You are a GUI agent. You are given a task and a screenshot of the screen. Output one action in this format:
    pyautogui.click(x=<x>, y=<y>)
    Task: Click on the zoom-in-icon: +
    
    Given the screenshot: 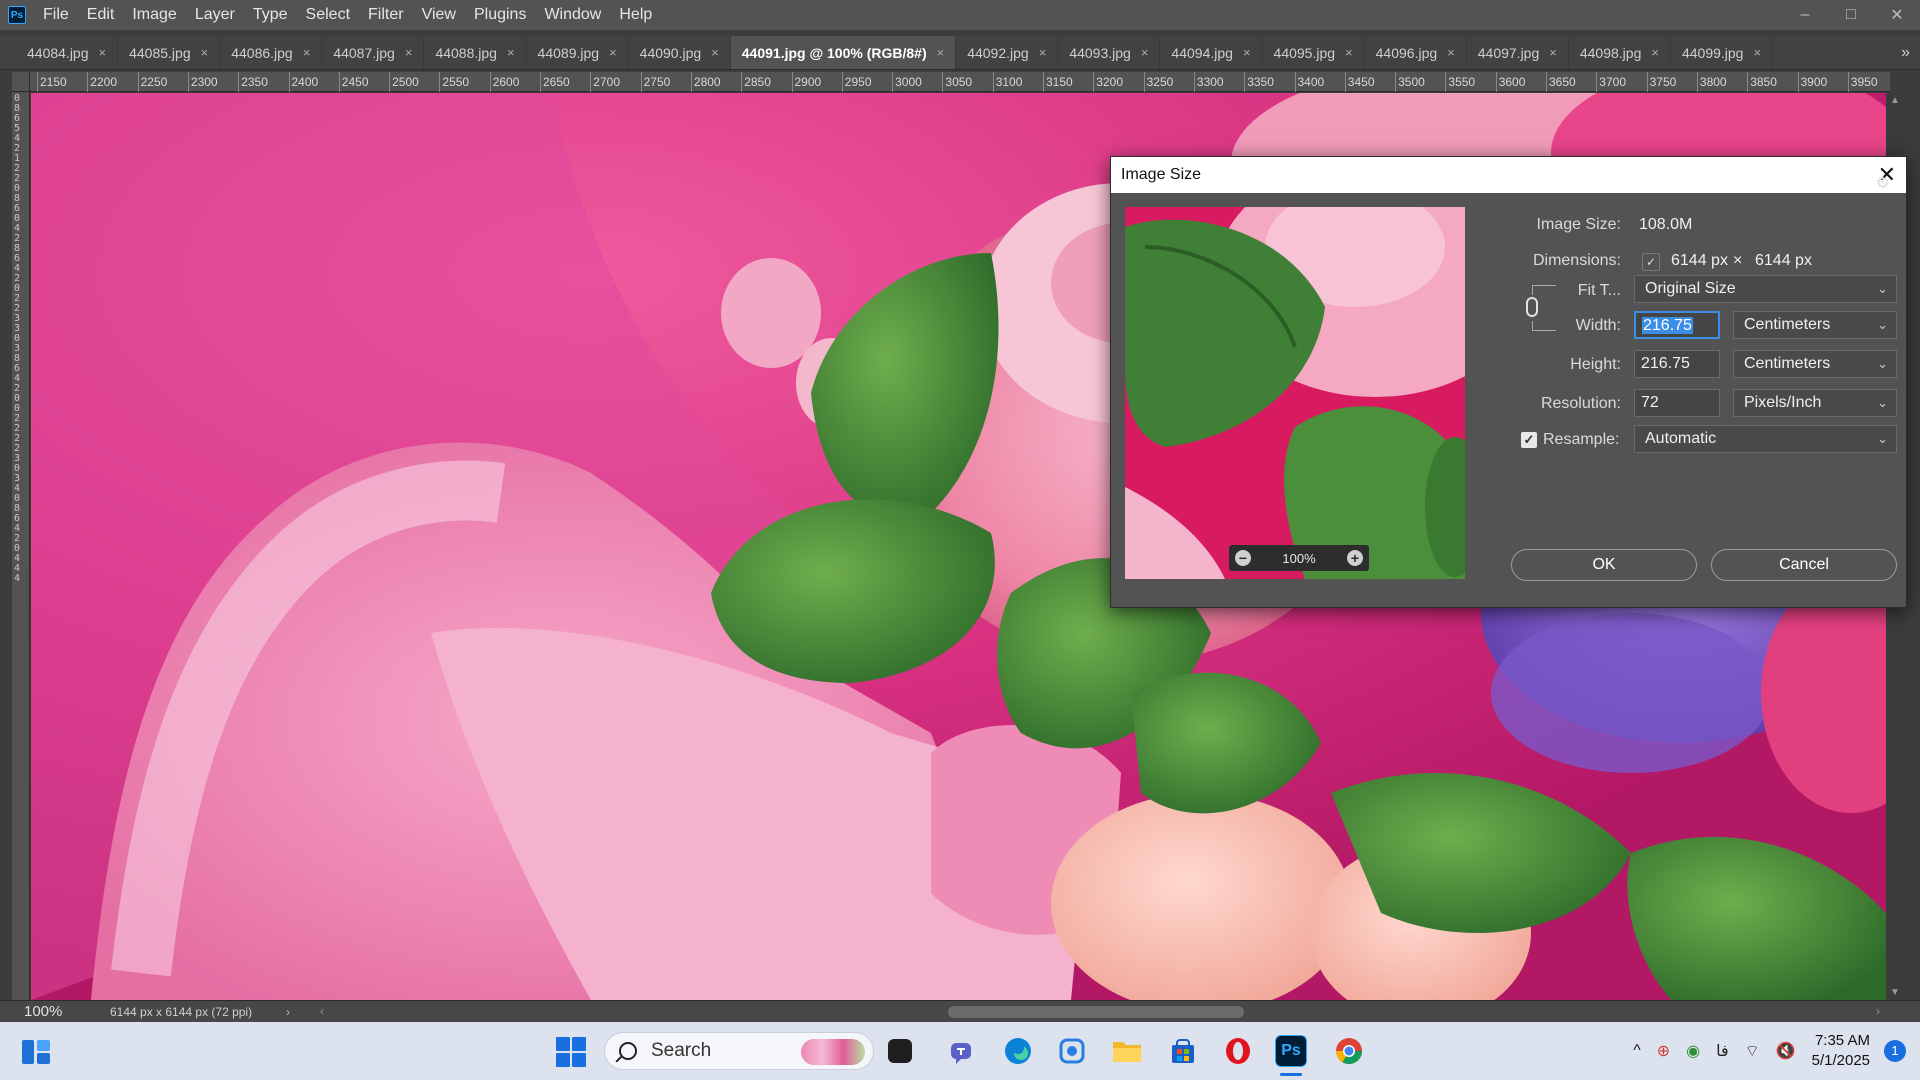 What is the action you would take?
    pyautogui.click(x=1355, y=558)
    